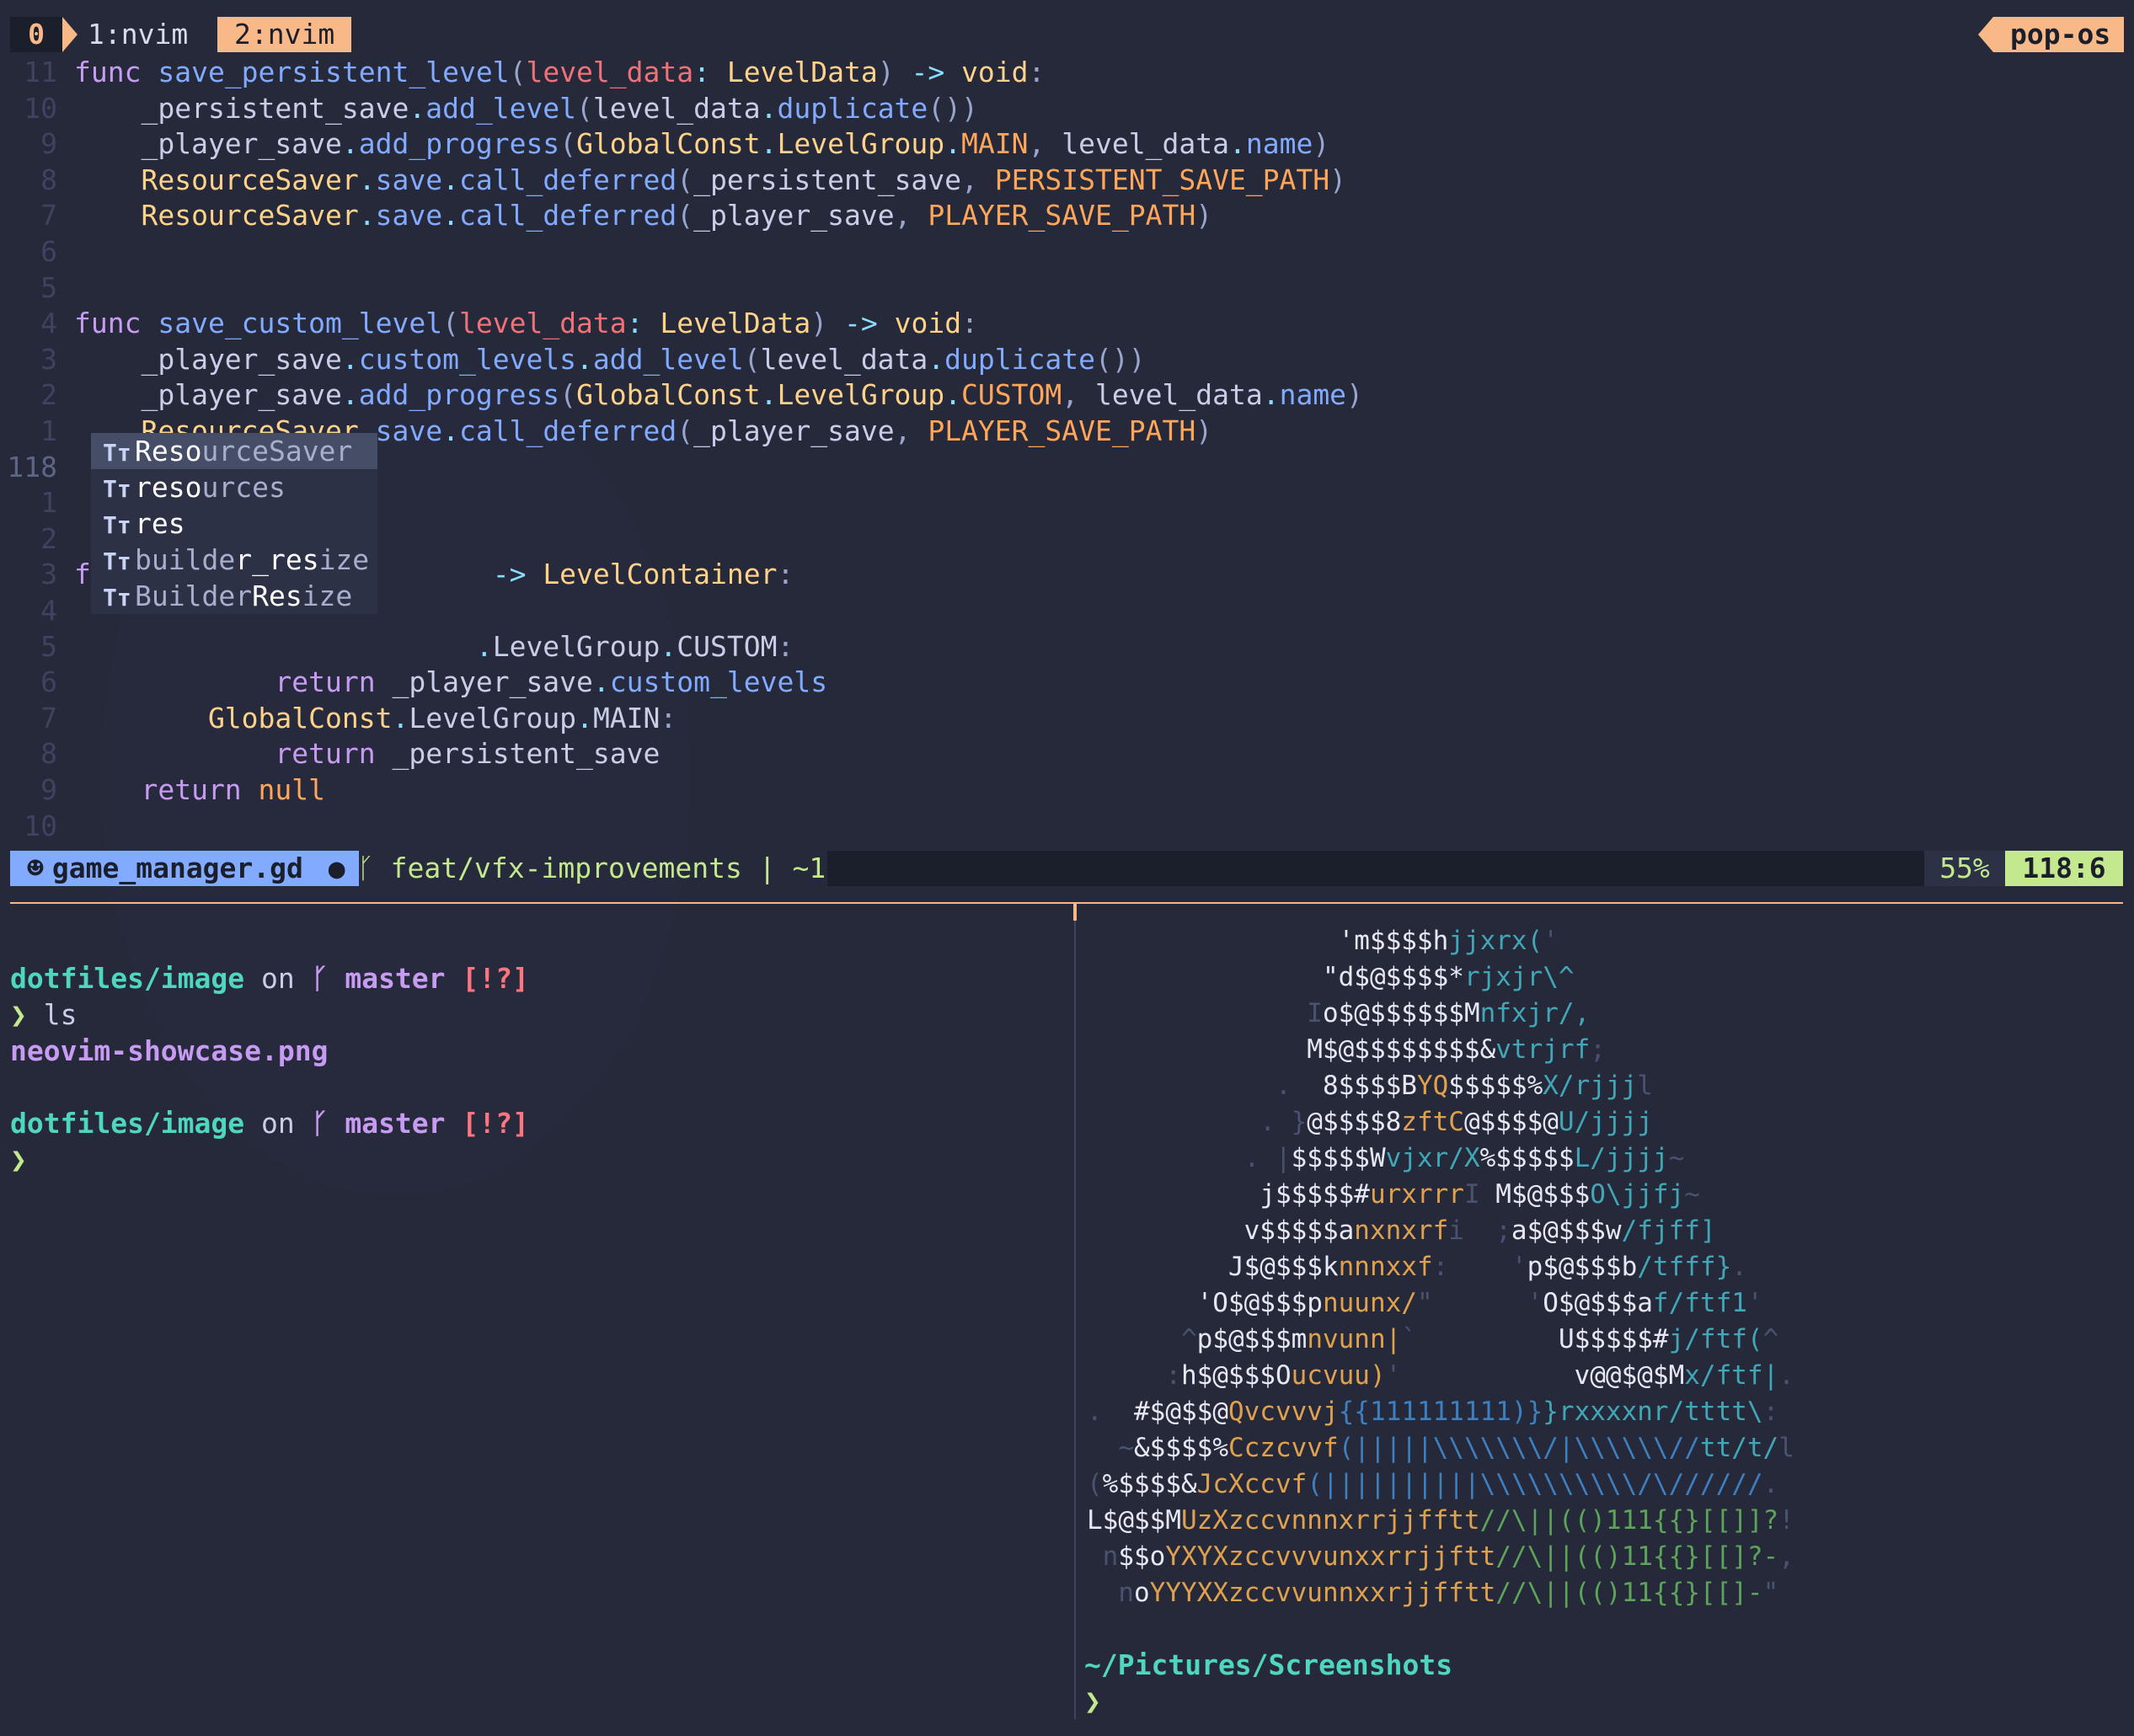  What do you see at coordinates (35, 868) in the screenshot?
I see `godot-icon: ☻` at bounding box center [35, 868].